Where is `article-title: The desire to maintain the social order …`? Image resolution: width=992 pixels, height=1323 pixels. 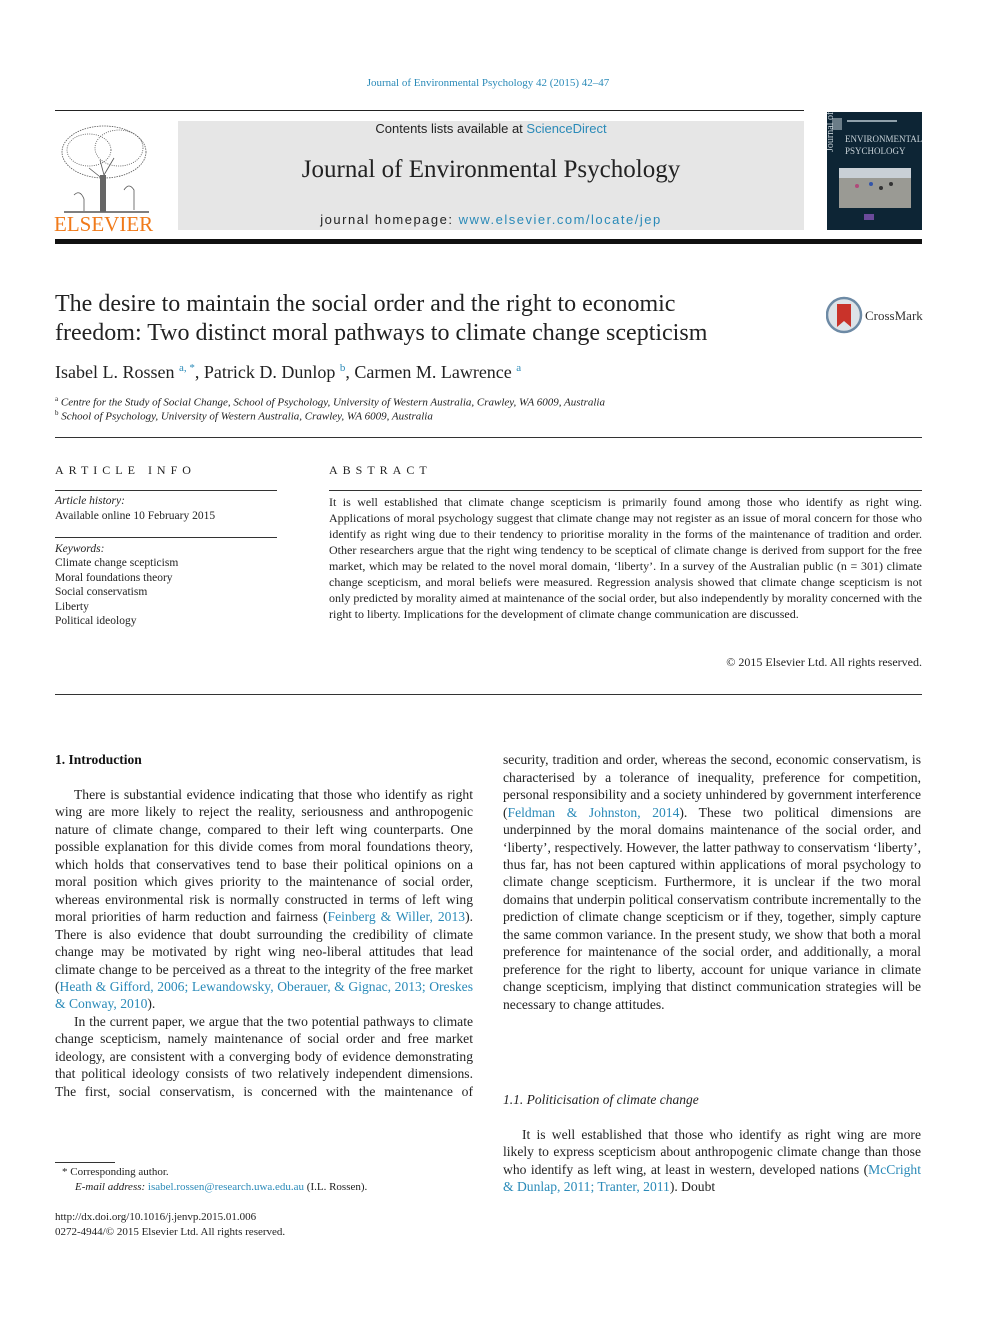
article-title: The desire to maintain the social order … is located at coordinates (435, 319).